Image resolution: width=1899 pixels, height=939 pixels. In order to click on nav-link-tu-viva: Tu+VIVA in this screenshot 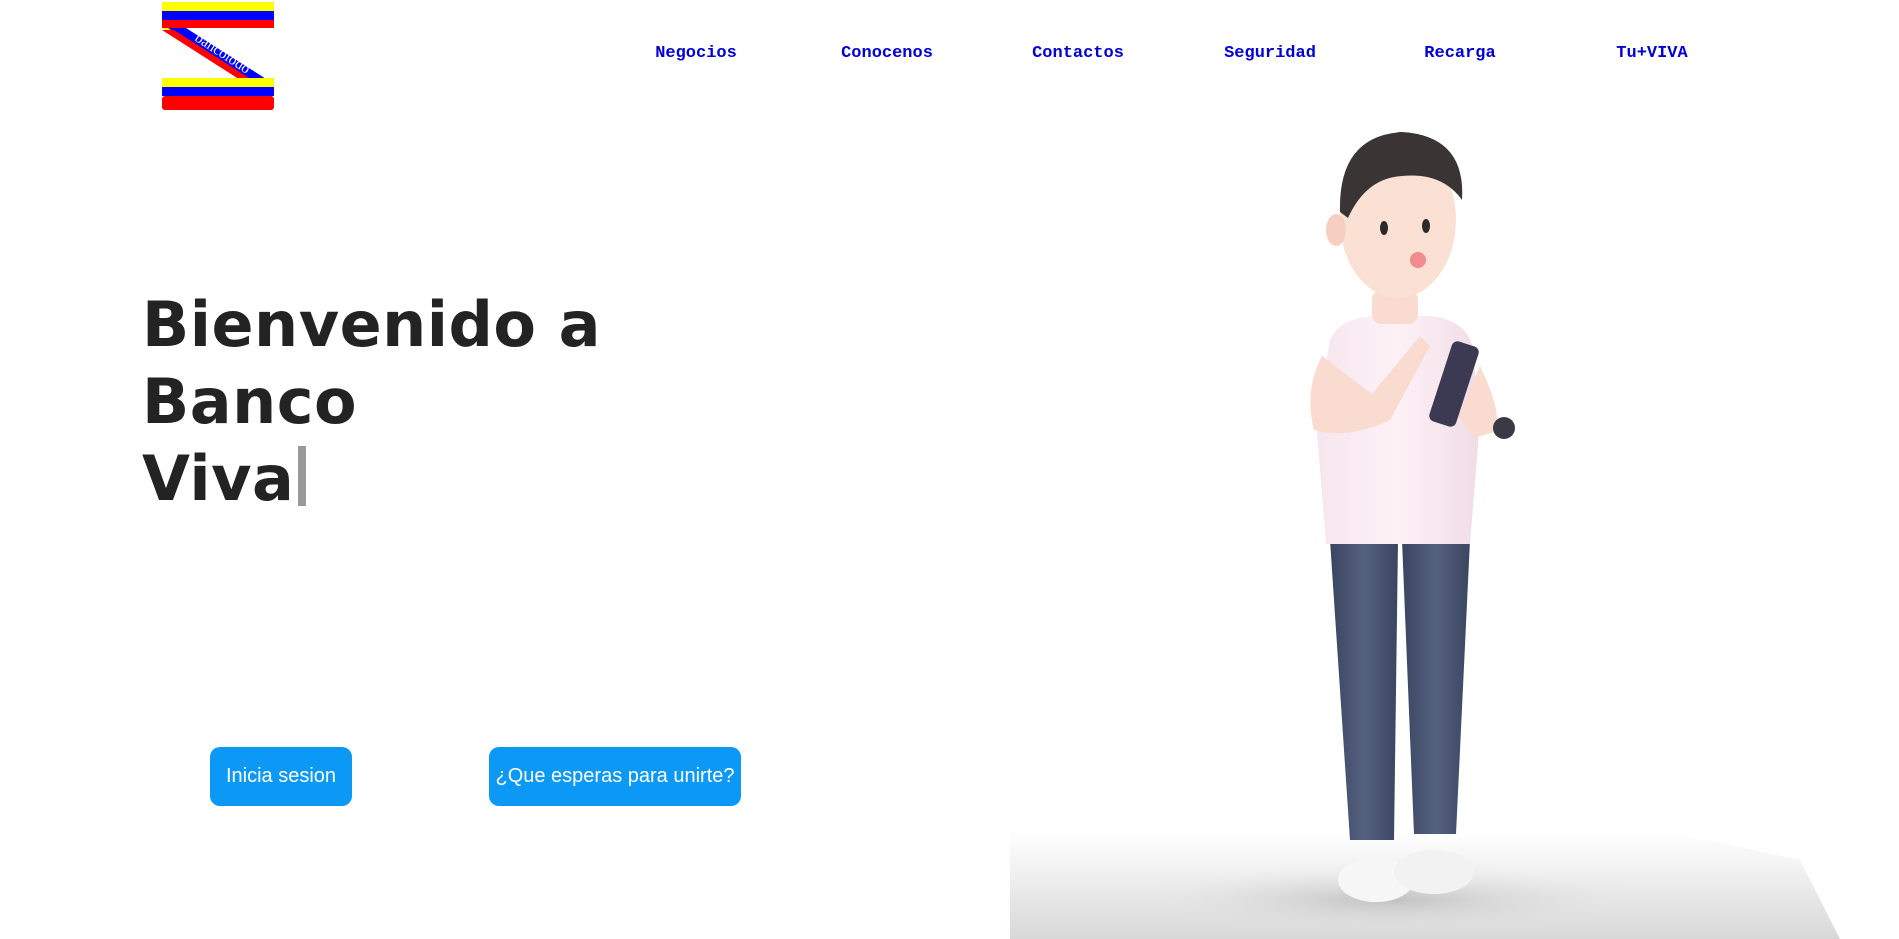, I will do `click(1651, 53)`.